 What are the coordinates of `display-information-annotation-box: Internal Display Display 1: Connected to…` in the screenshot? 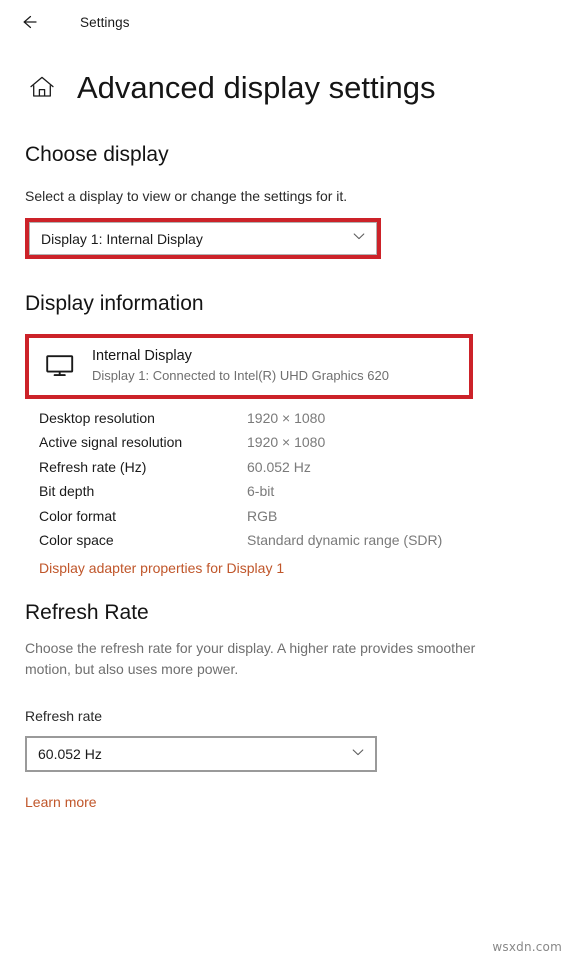 It's located at (249, 366).